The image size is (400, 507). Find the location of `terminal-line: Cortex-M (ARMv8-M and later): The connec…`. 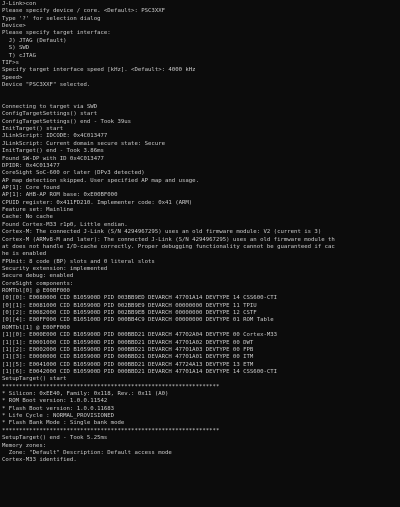

terminal-line: Cortex-M (ARMv8-M and later): The connec… is located at coordinates (168, 239).